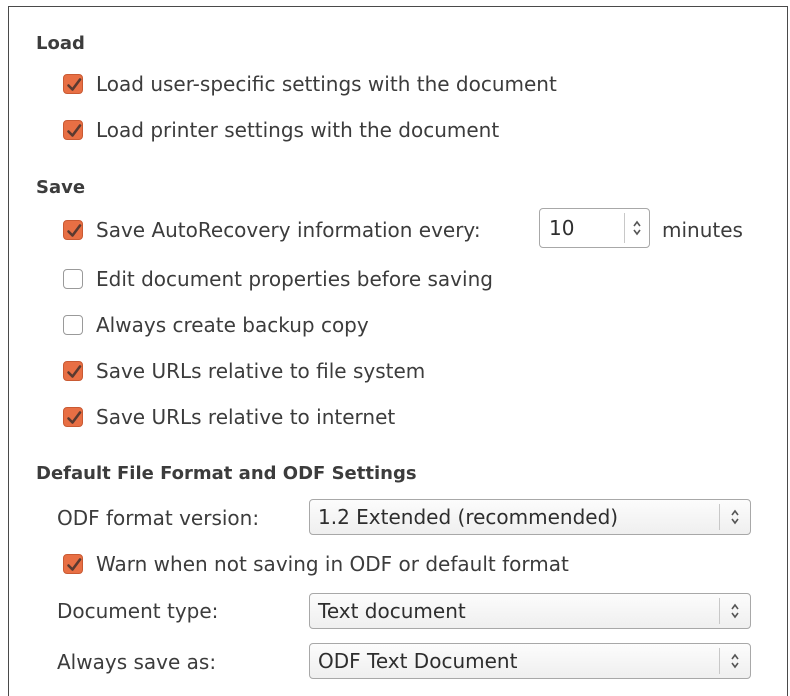  What do you see at coordinates (246, 417) in the screenshot?
I see `urls-internet-label: Save URLs relative to internet` at bounding box center [246, 417].